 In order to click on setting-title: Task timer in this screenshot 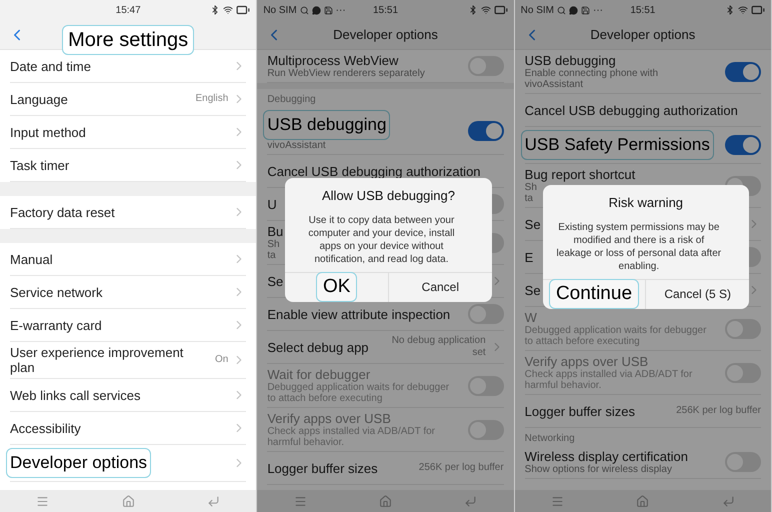, I will do `click(40, 165)`.